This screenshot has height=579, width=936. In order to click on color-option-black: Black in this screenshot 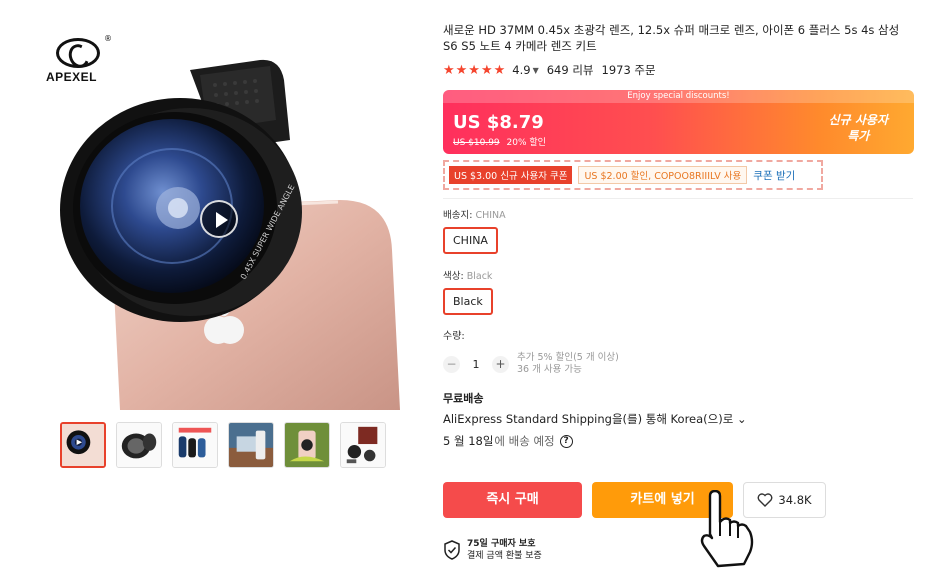, I will do `click(468, 301)`.